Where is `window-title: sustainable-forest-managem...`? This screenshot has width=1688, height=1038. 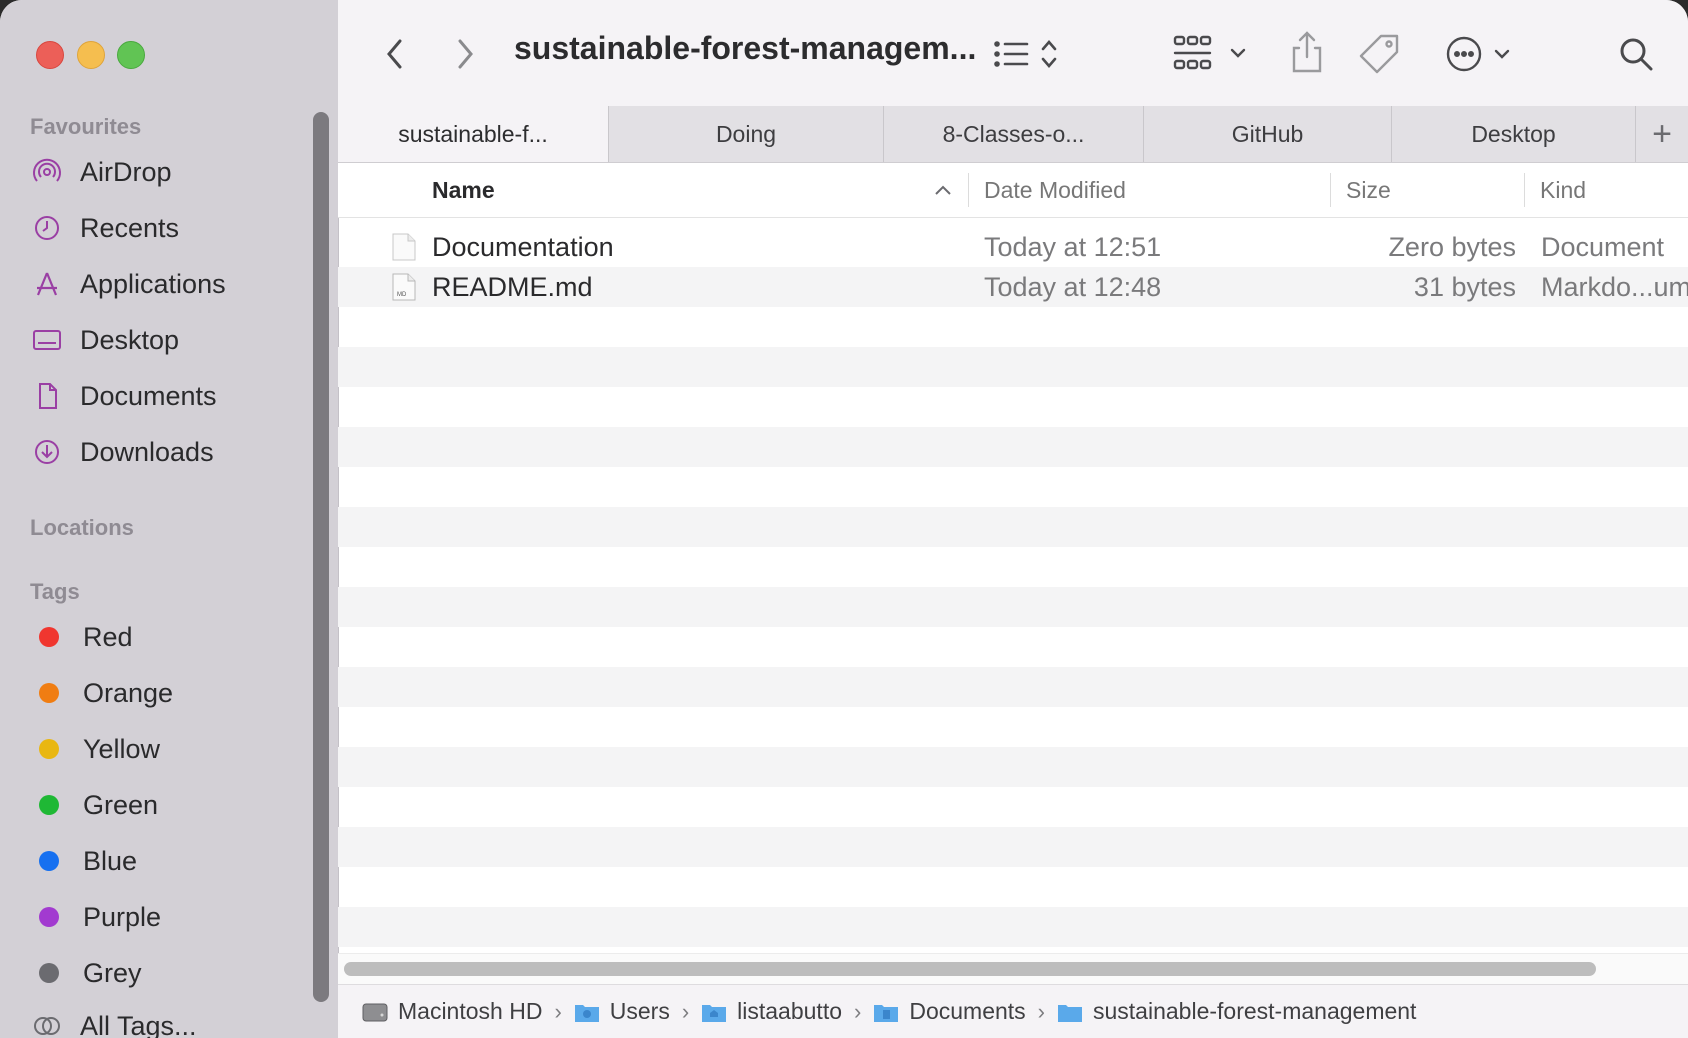 window-title: sustainable-forest-managem... is located at coordinates (745, 48).